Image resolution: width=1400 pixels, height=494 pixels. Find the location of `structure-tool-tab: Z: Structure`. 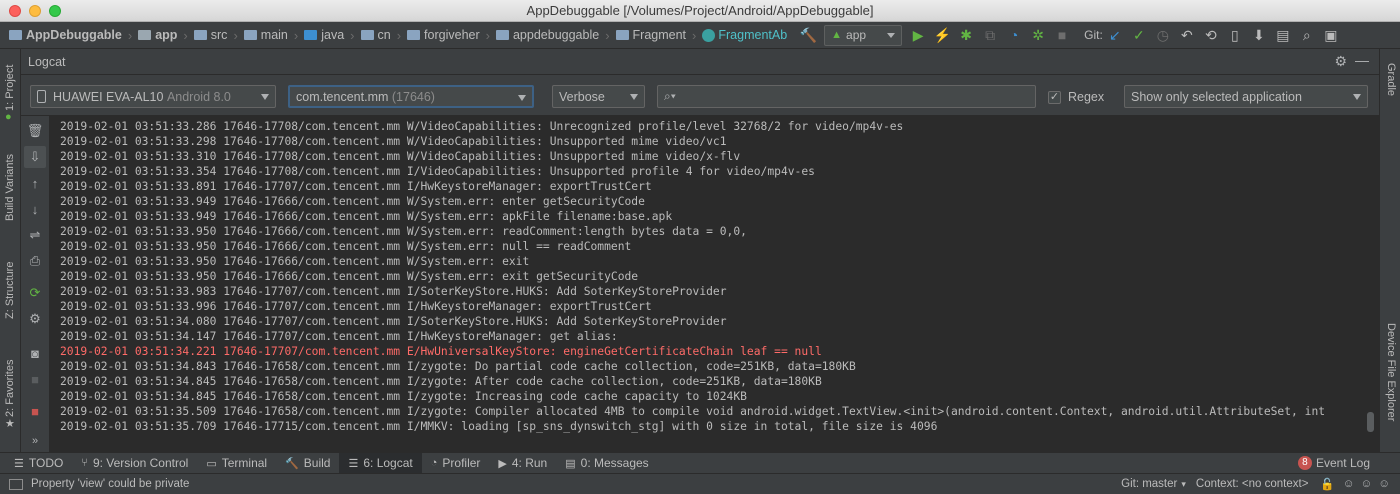

structure-tool-tab: Z: Structure is located at coordinates (10, 291).